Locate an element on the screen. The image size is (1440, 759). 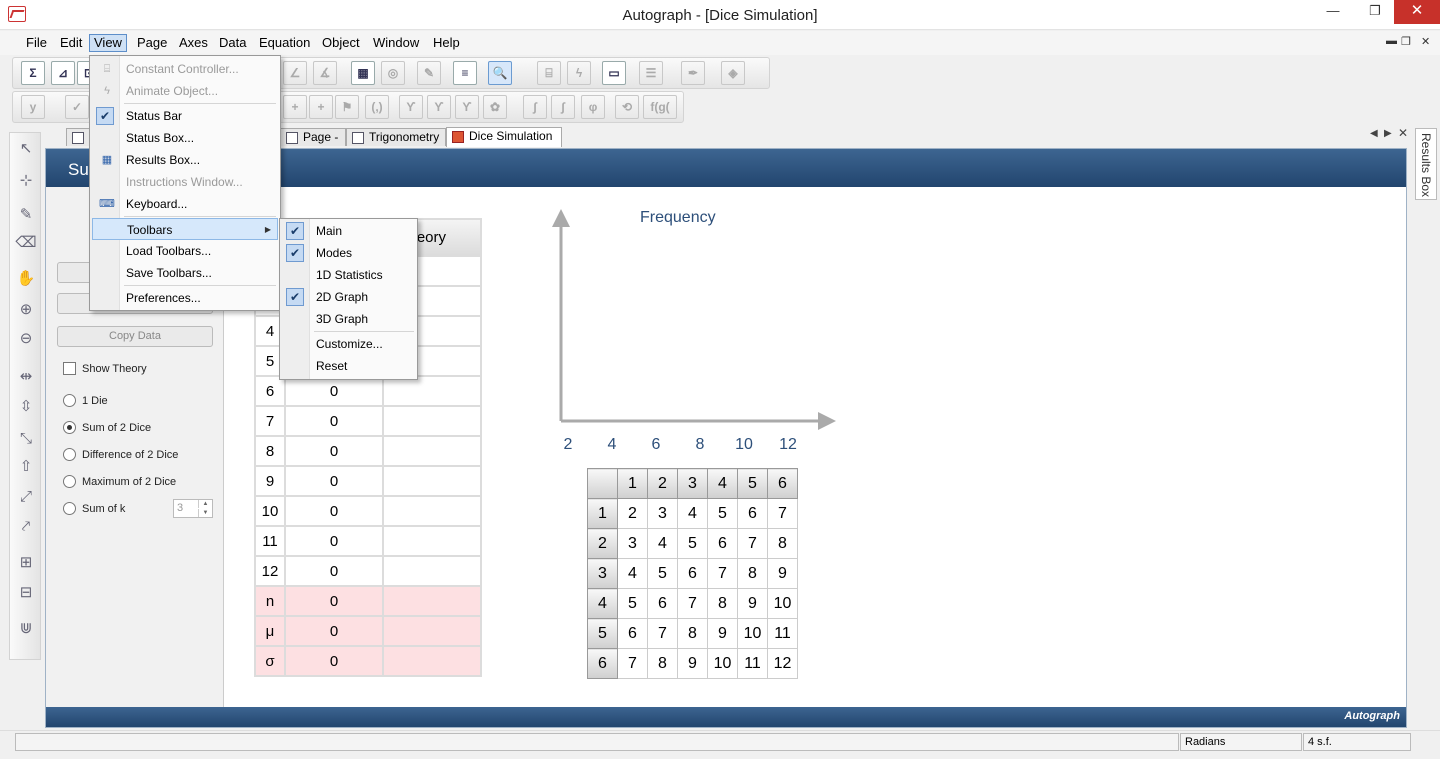
tab-scroll-left-icon: ◀ is located at coordinates (1374, 133).